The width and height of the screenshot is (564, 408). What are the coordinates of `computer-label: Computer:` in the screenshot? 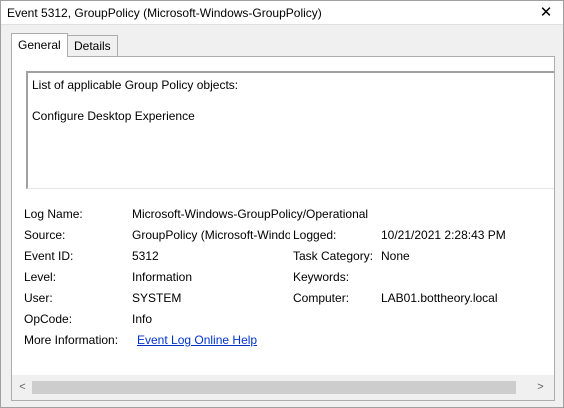 It's located at (321, 298).